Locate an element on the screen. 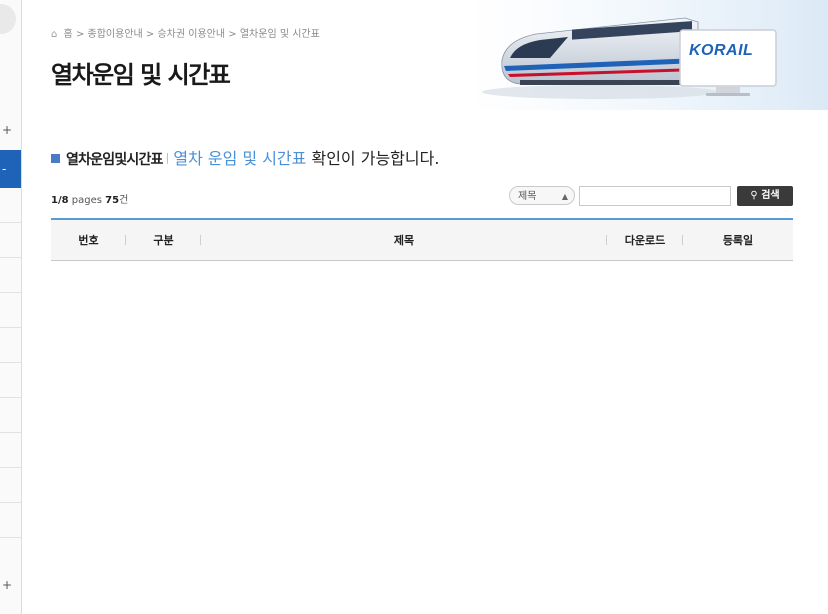  sidebar-item-active: - is located at coordinates (10, 169).